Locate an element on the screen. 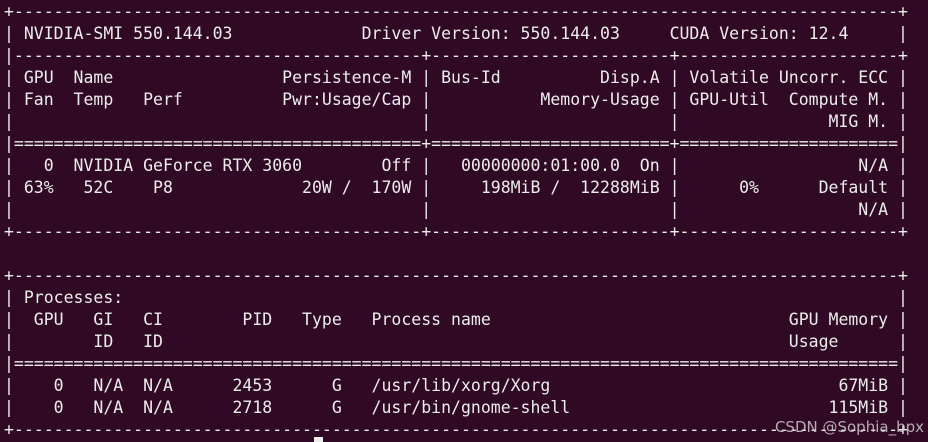 The height and width of the screenshot is (442, 928). proc-table-title: | Processes: | is located at coordinates (456, 297).